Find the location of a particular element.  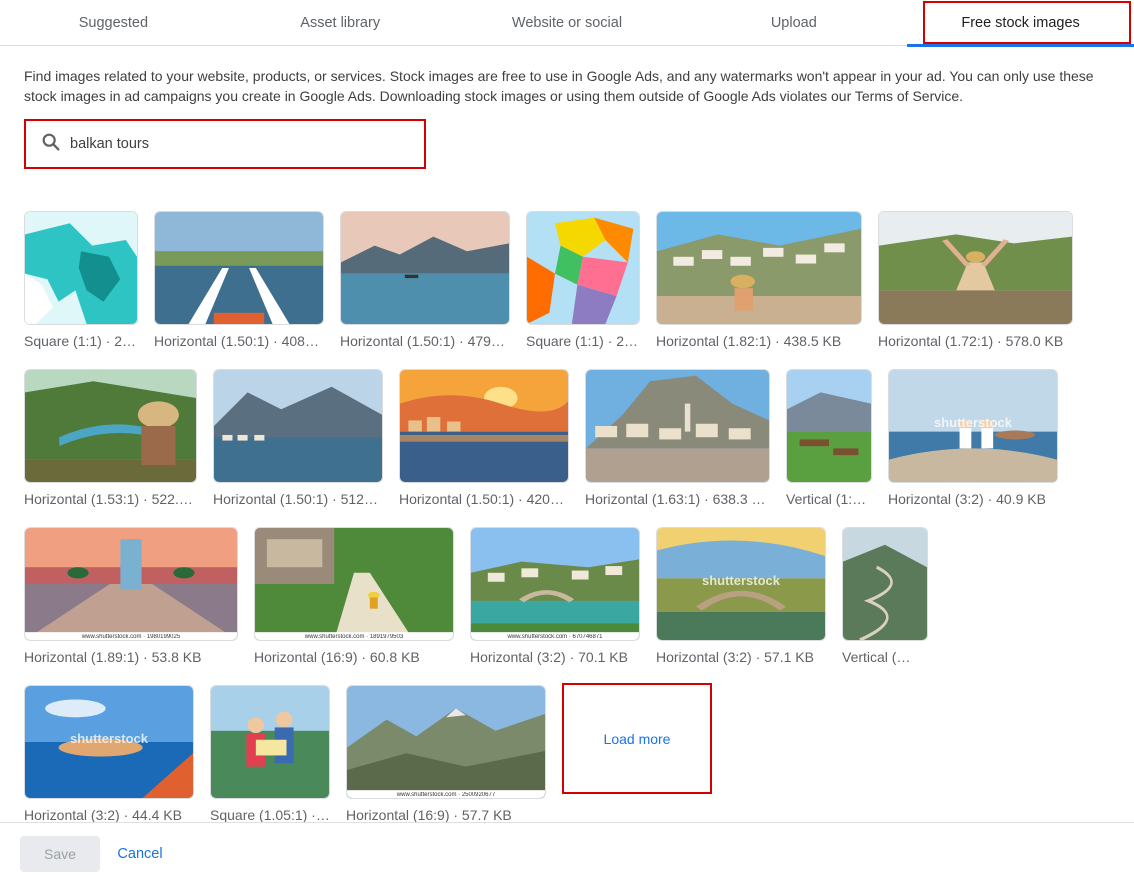

tab-website-or-social: Website or social is located at coordinates (567, 23).